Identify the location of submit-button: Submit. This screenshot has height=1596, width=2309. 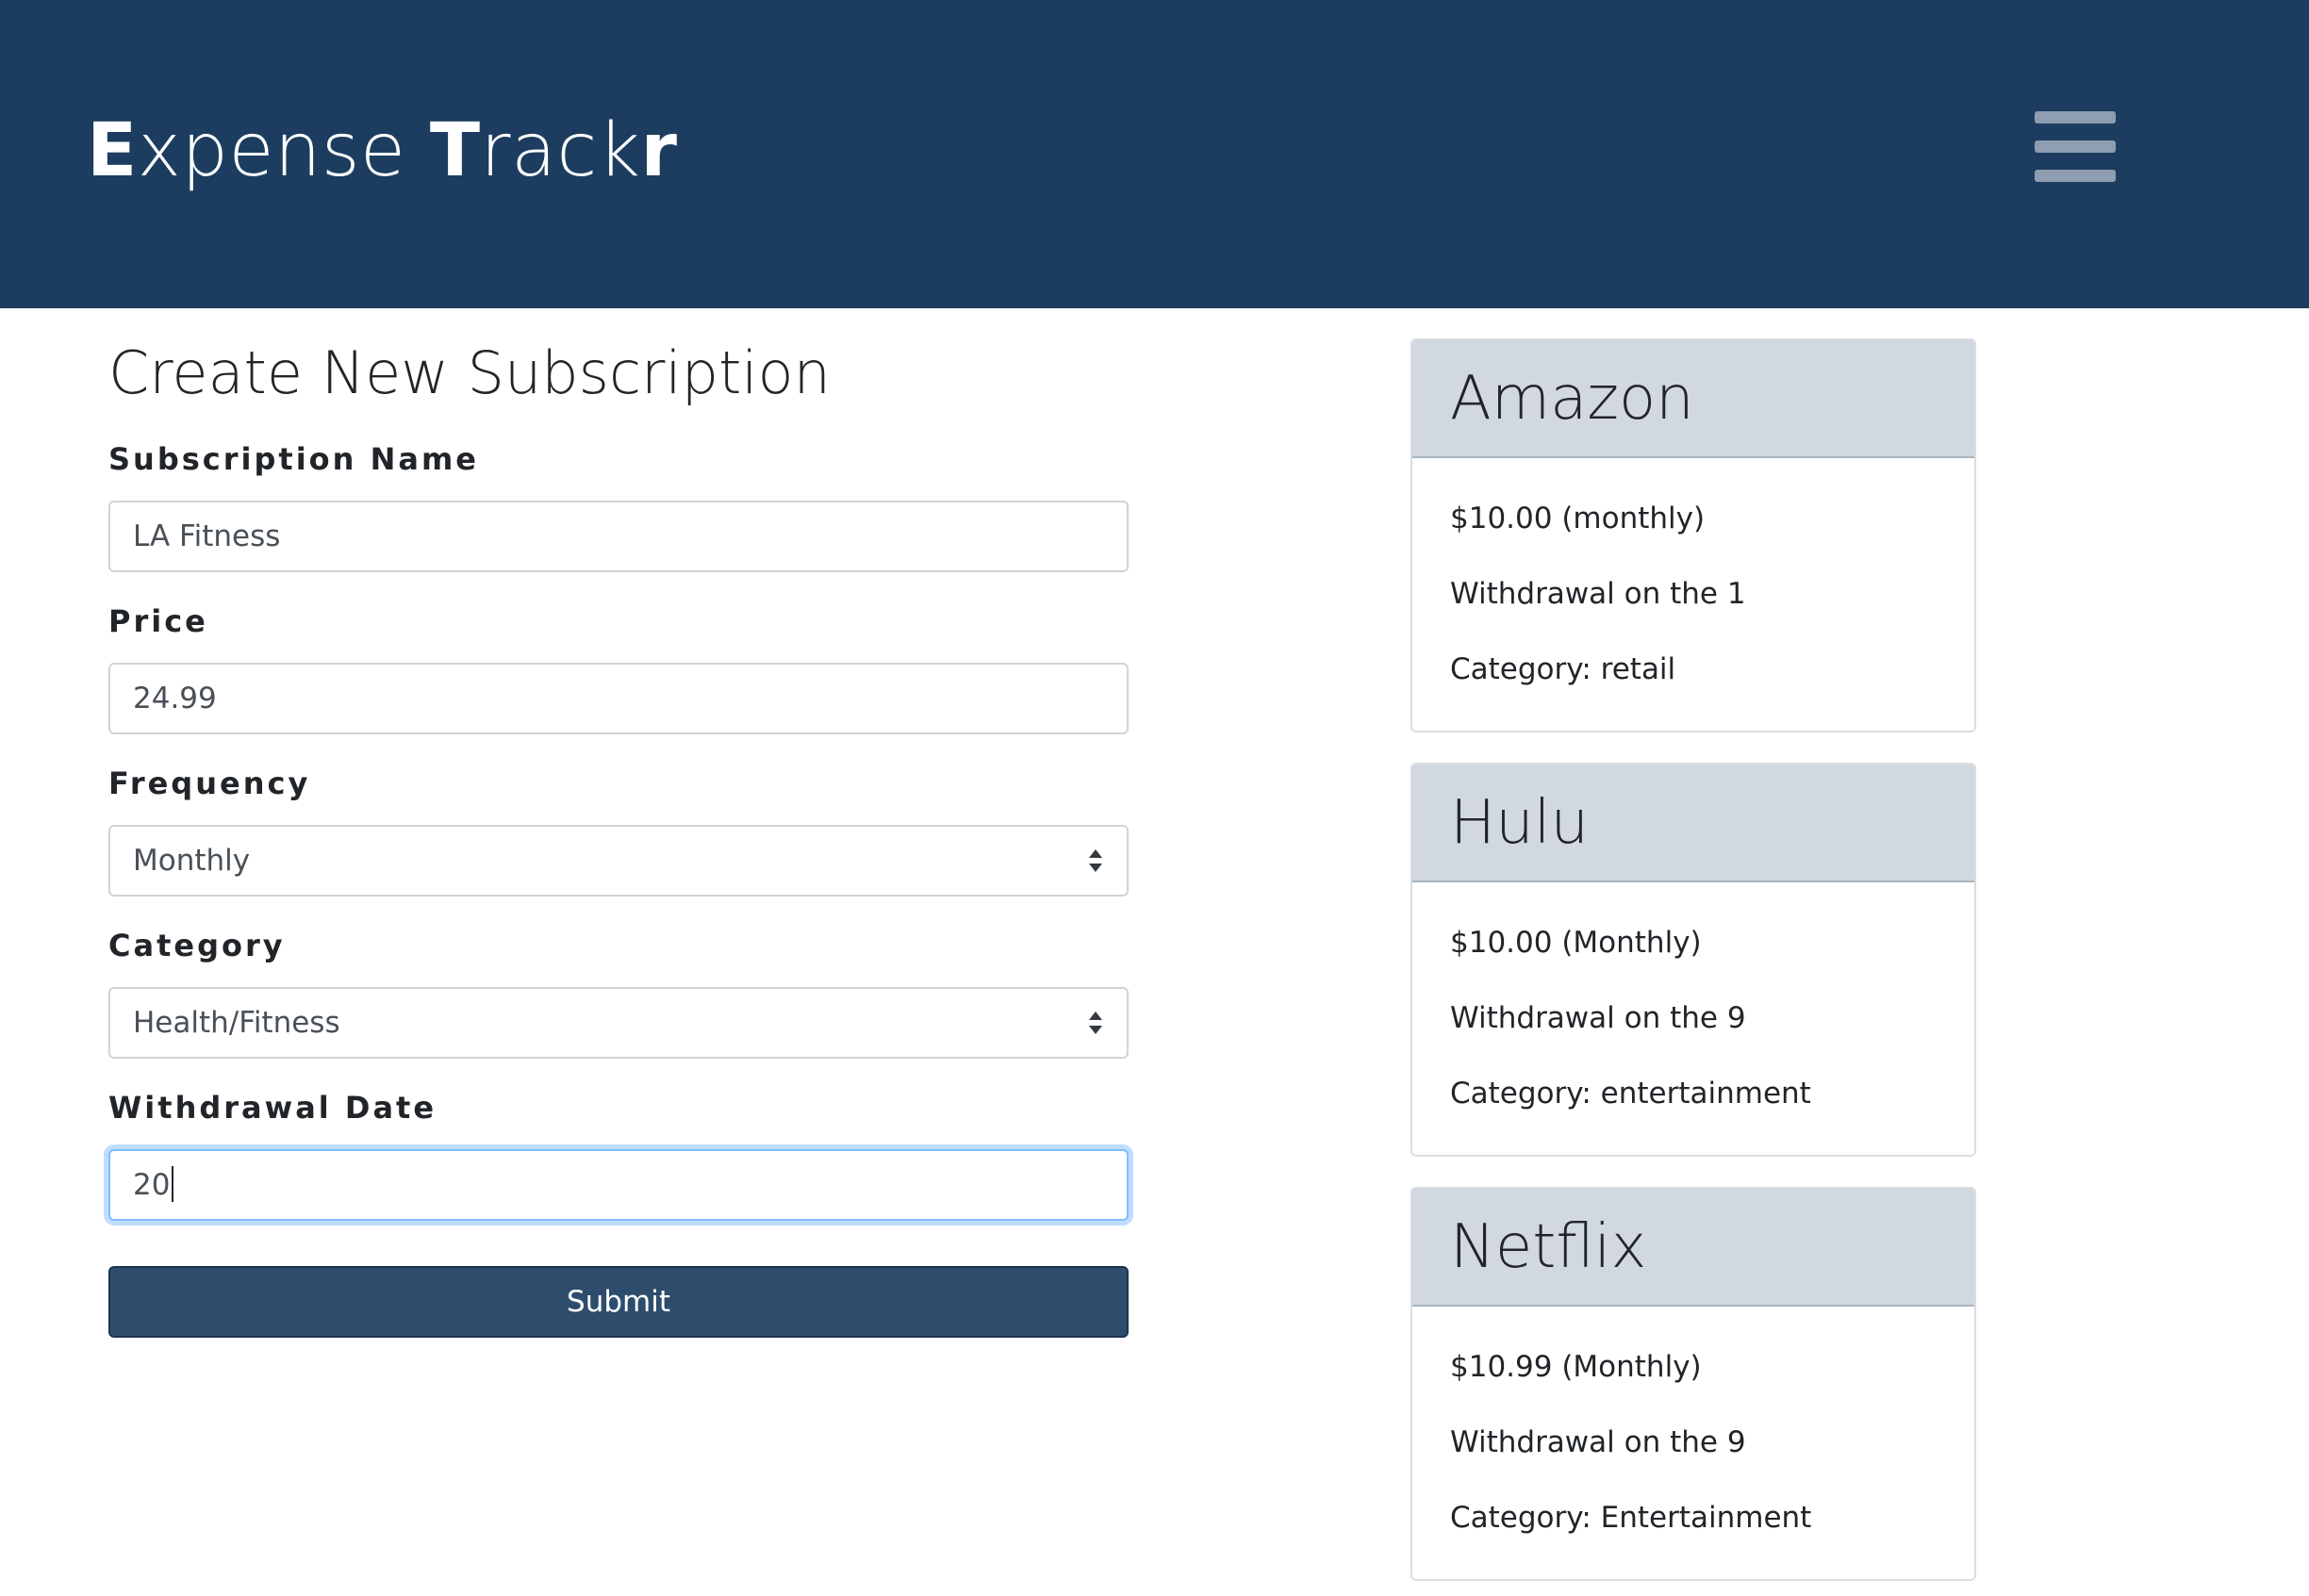
(619, 1302).